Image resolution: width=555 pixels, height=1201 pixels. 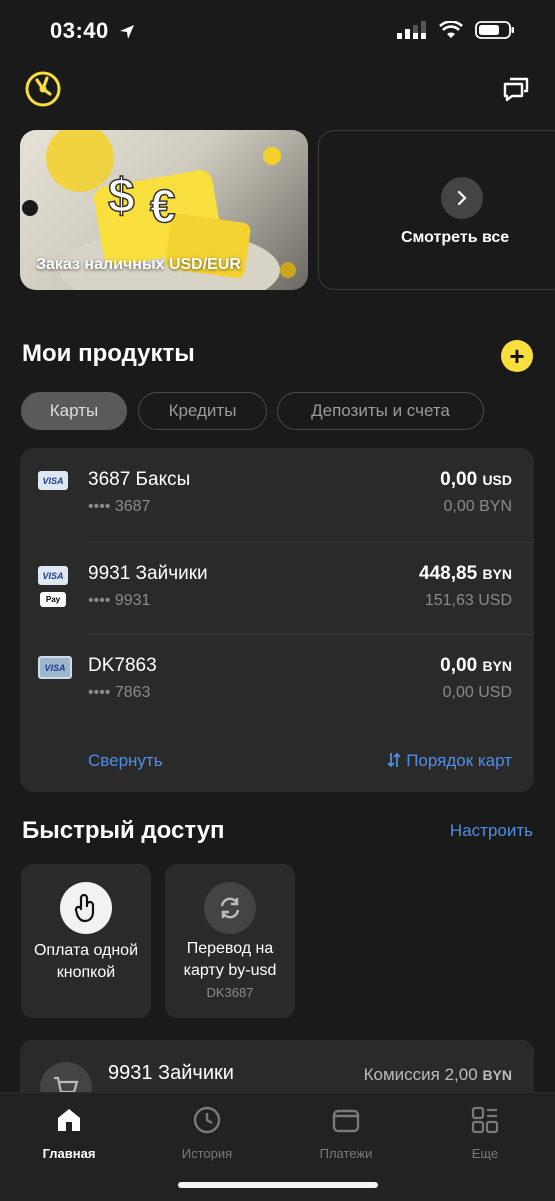 I want to click on grid-icon, so click(x=485, y=1120).